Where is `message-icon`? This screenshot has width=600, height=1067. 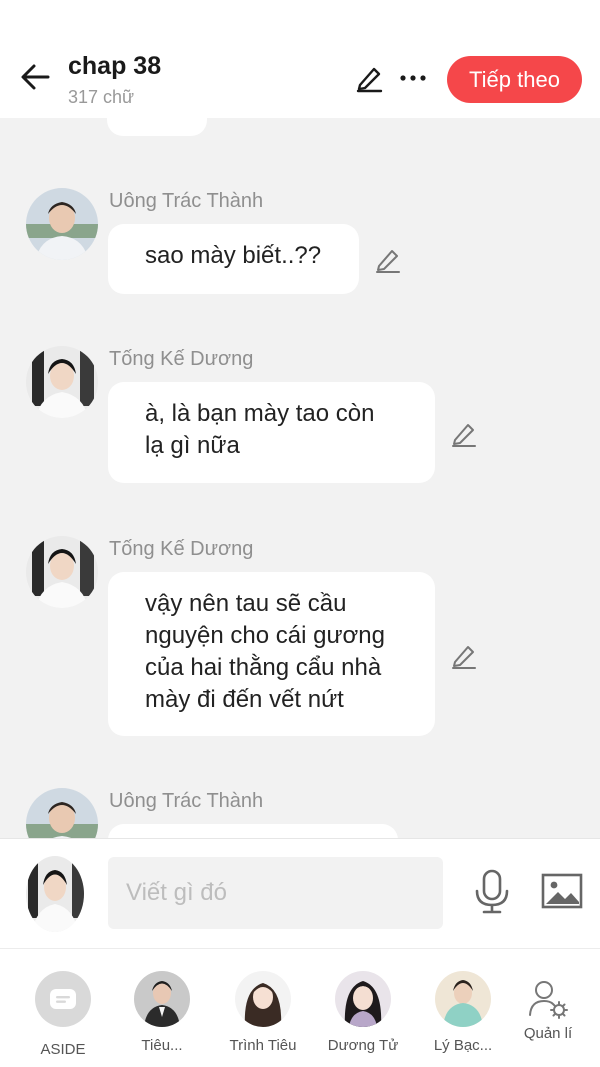
message-icon is located at coordinates (63, 999).